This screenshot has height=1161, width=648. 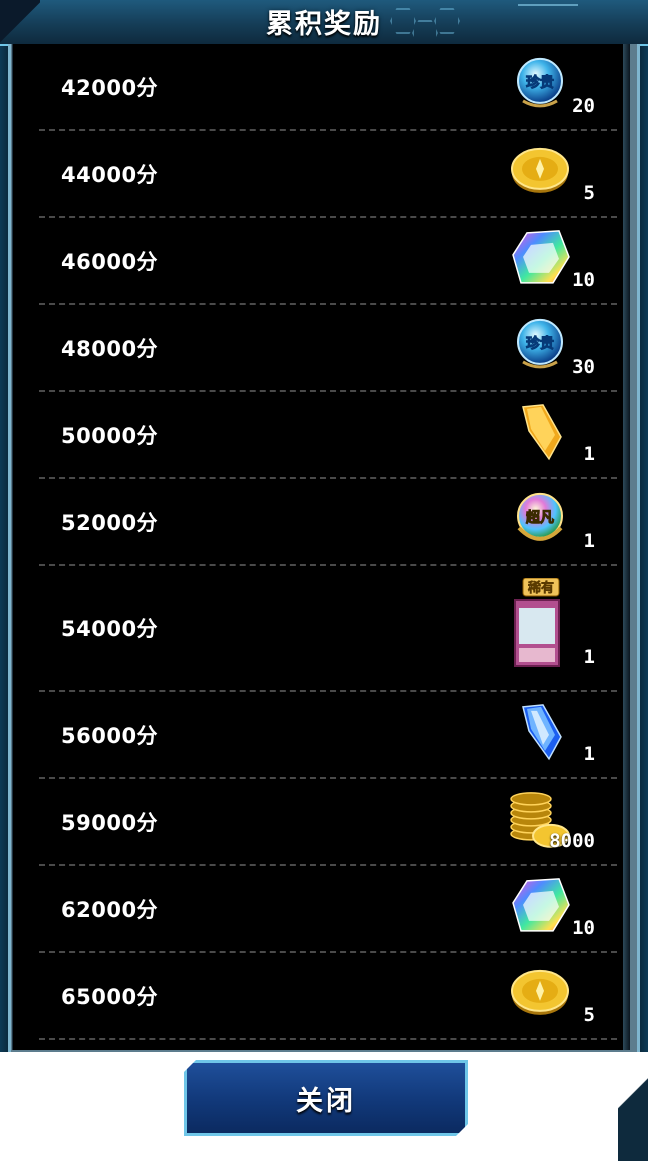 I want to click on reward-row: 59000分 8000, so click(x=328, y=822).